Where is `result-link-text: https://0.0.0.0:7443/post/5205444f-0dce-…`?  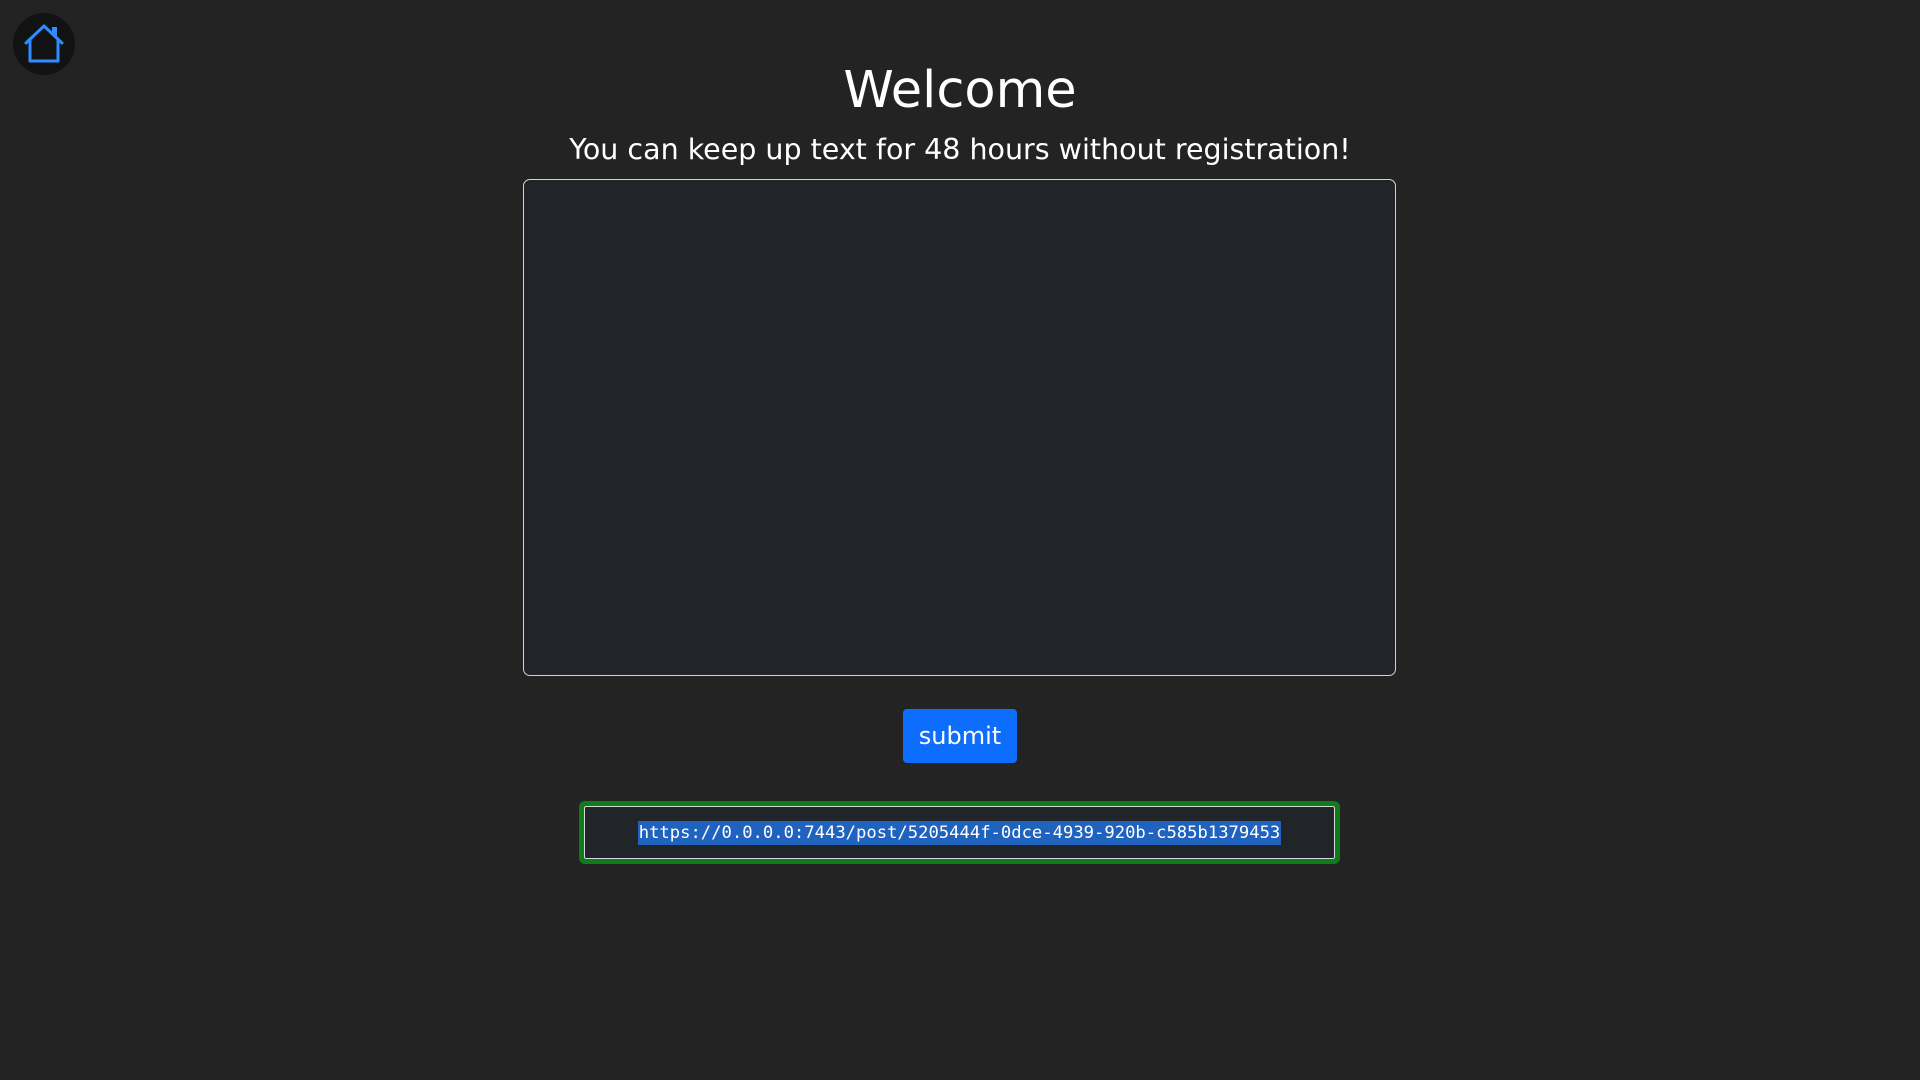
result-link-text: https://0.0.0.0:7443/post/5205444f-0dce-… is located at coordinates (959, 832).